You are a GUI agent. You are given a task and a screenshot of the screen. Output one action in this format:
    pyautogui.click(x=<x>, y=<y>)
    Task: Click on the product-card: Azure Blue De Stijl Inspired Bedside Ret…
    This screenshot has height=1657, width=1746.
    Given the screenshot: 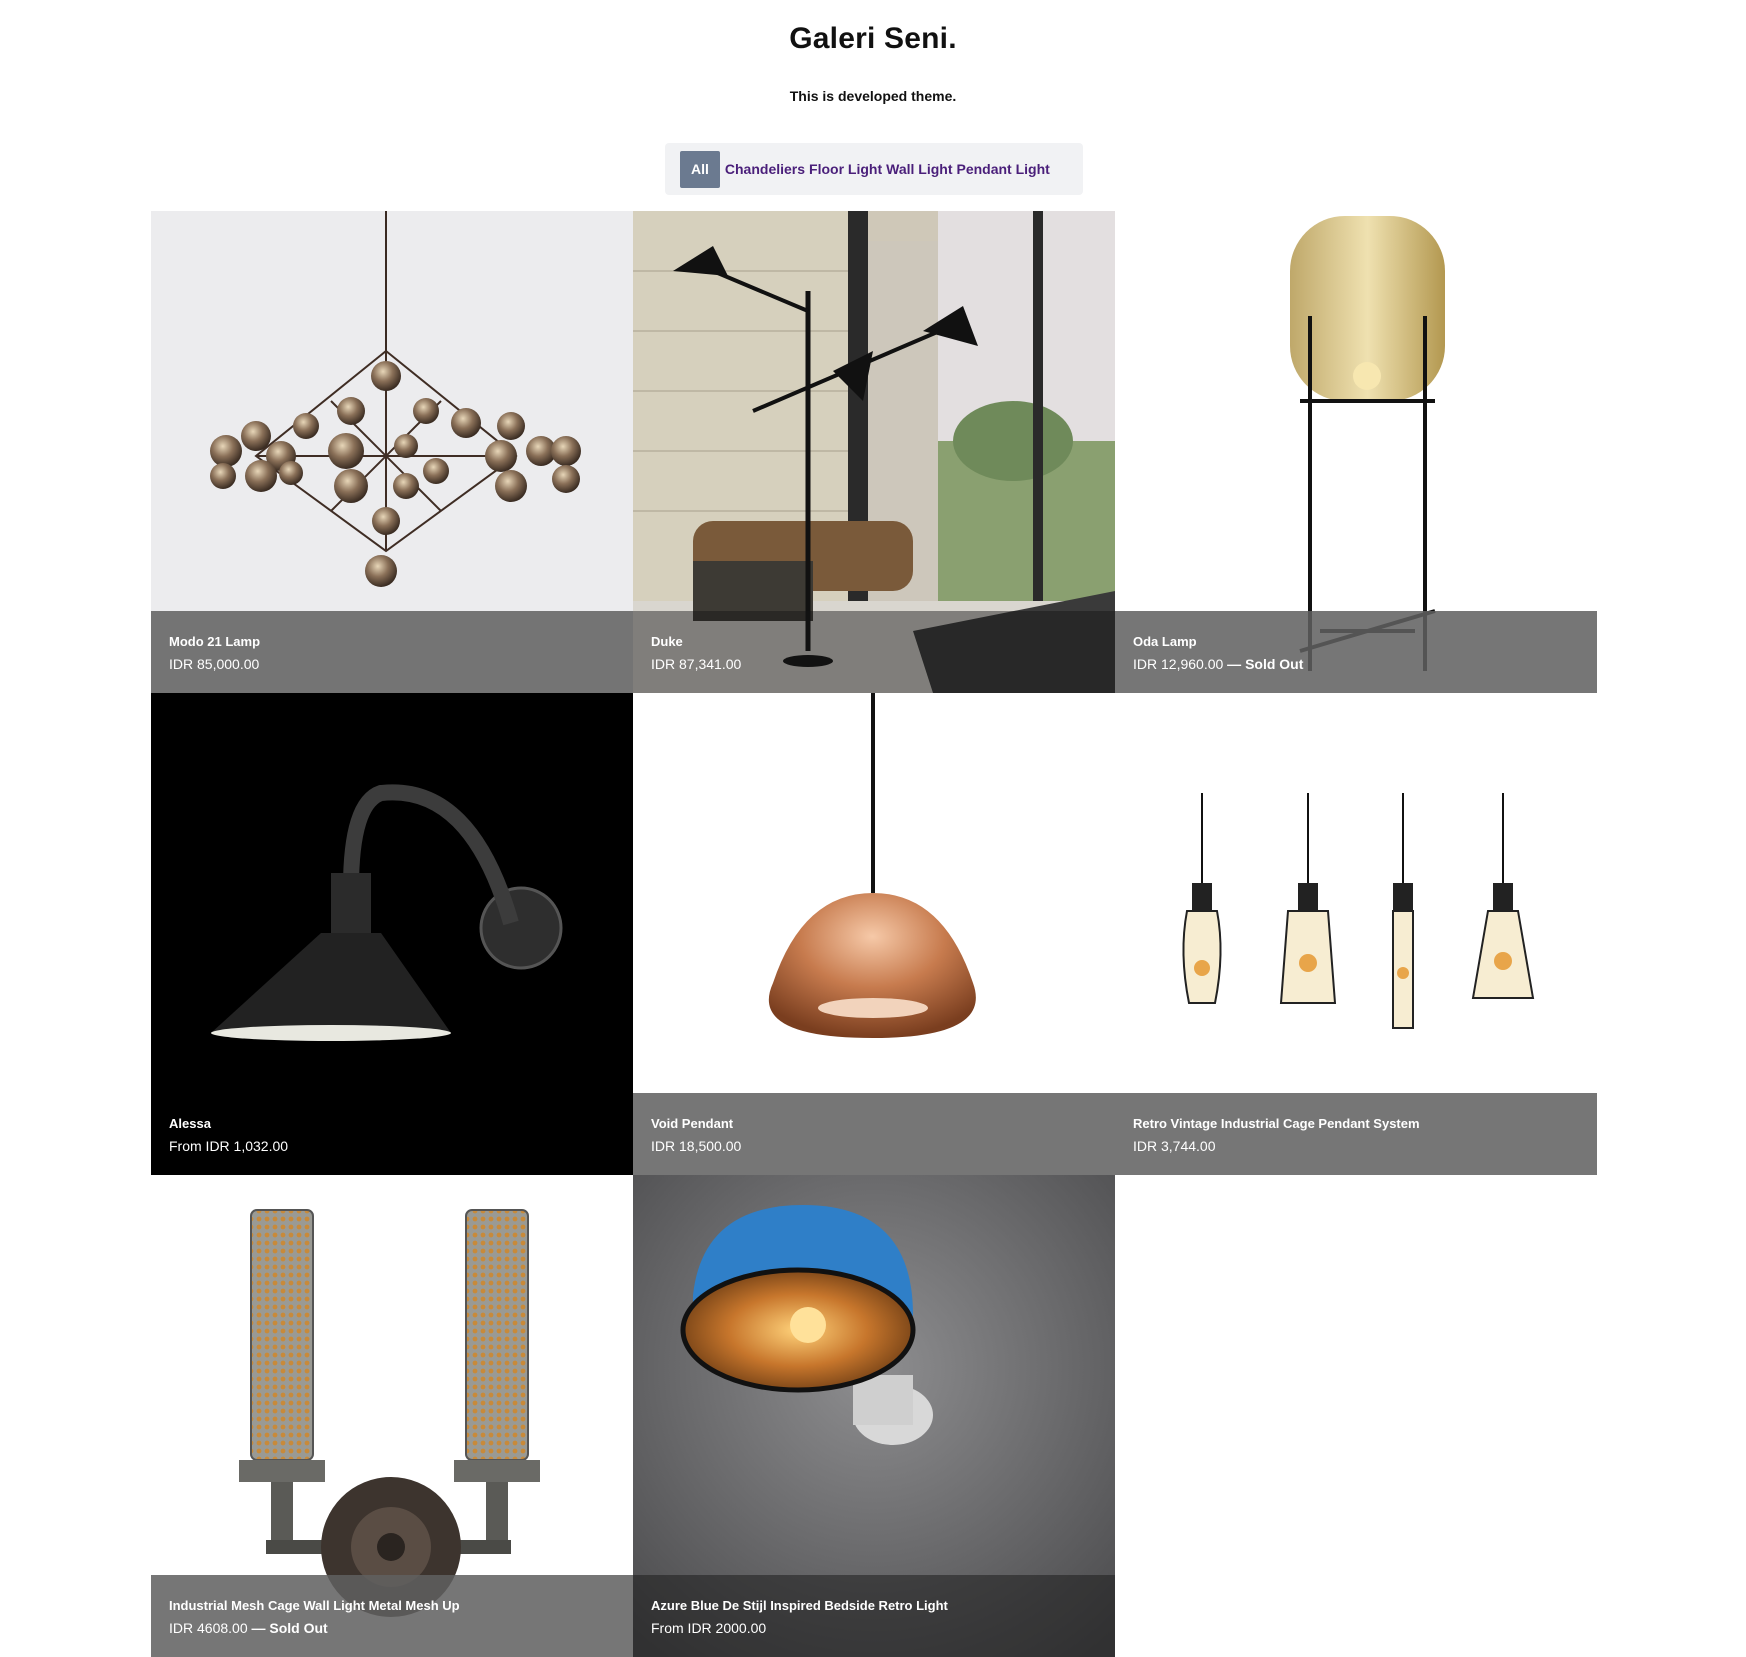 What is the action you would take?
    pyautogui.click(x=874, y=1416)
    